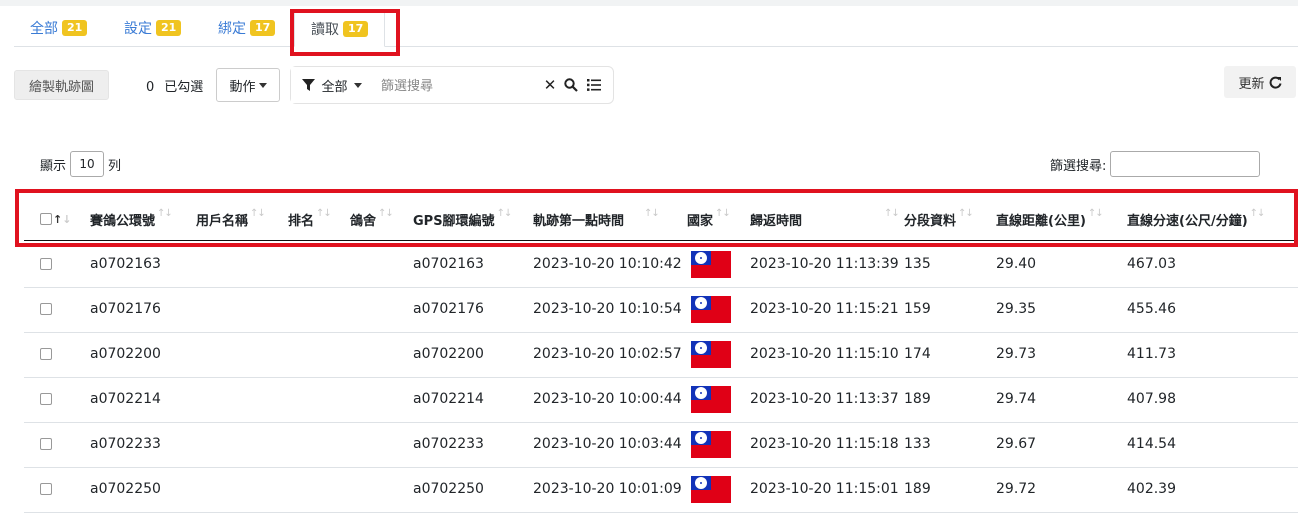  What do you see at coordinates (917, 309) in the screenshot?
I see `segment-count: 159` at bounding box center [917, 309].